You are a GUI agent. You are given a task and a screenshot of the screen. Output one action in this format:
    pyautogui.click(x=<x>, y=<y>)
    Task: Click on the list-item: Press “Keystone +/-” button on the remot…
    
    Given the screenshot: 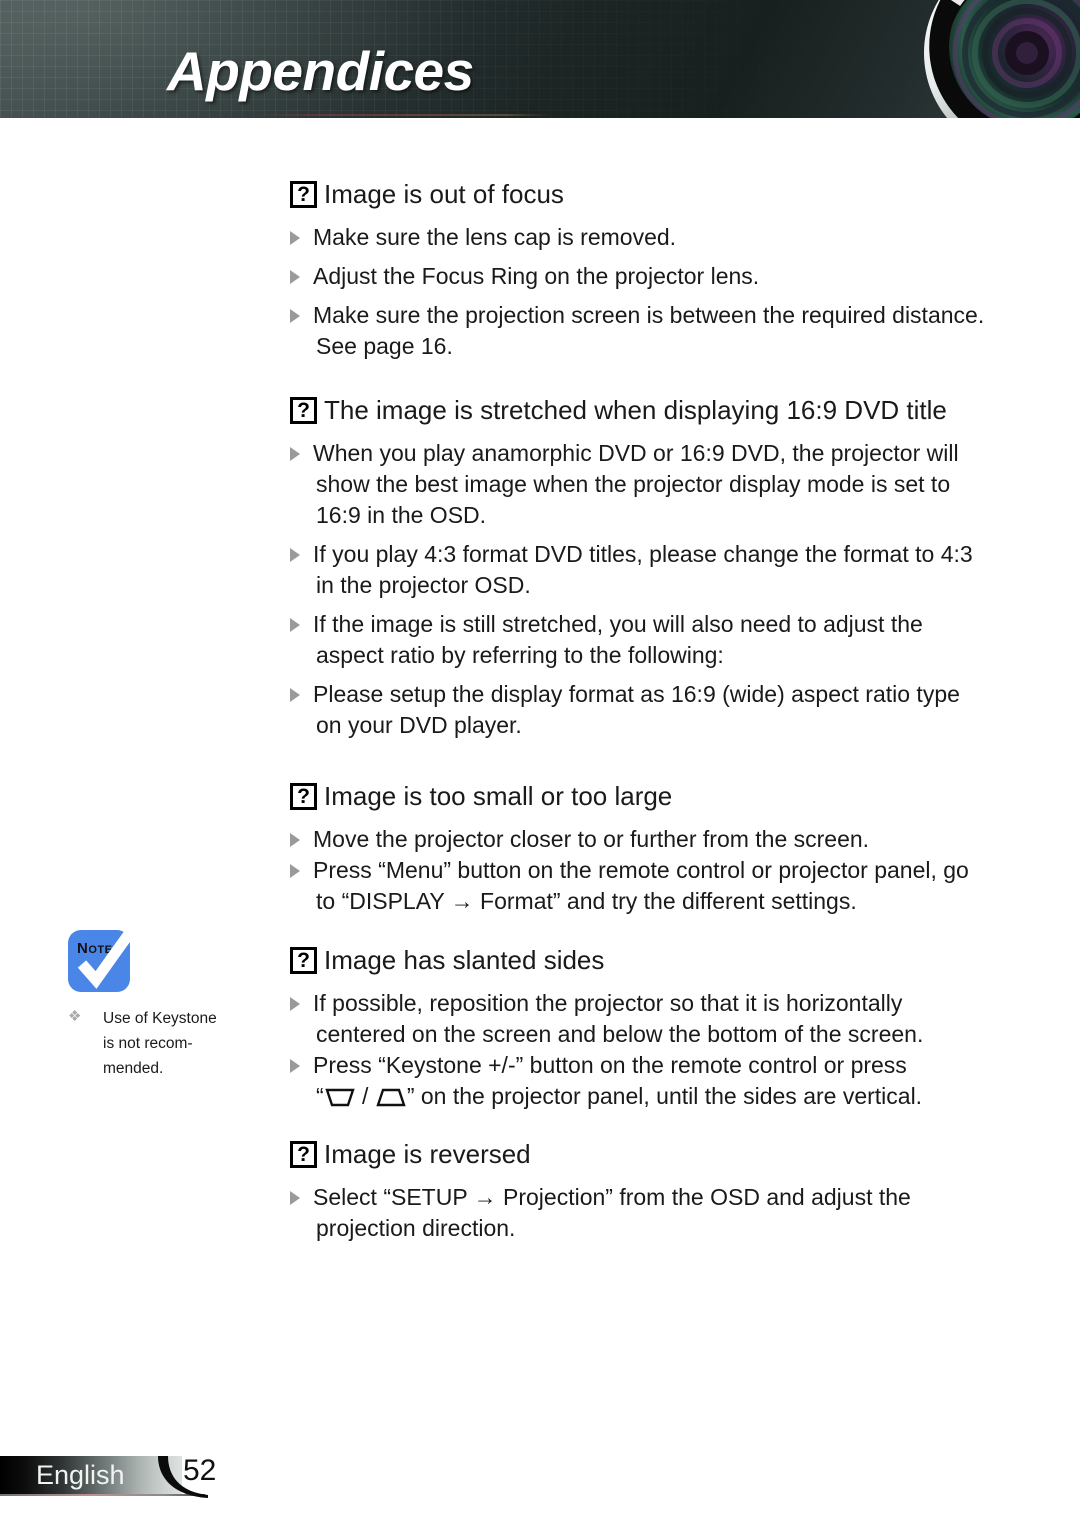 What is the action you would take?
    pyautogui.click(x=606, y=1081)
    